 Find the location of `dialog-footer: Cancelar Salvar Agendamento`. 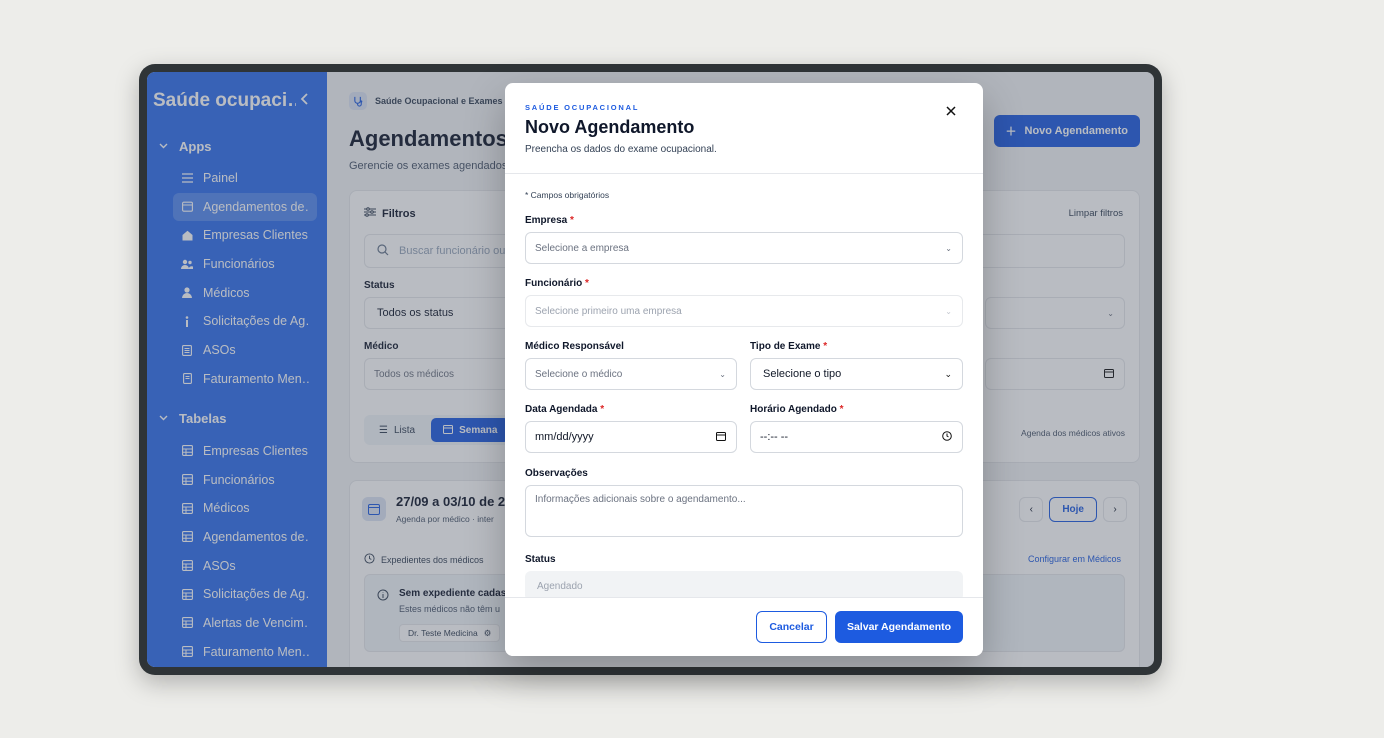

dialog-footer: Cancelar Salvar Agendamento is located at coordinates (744, 626).